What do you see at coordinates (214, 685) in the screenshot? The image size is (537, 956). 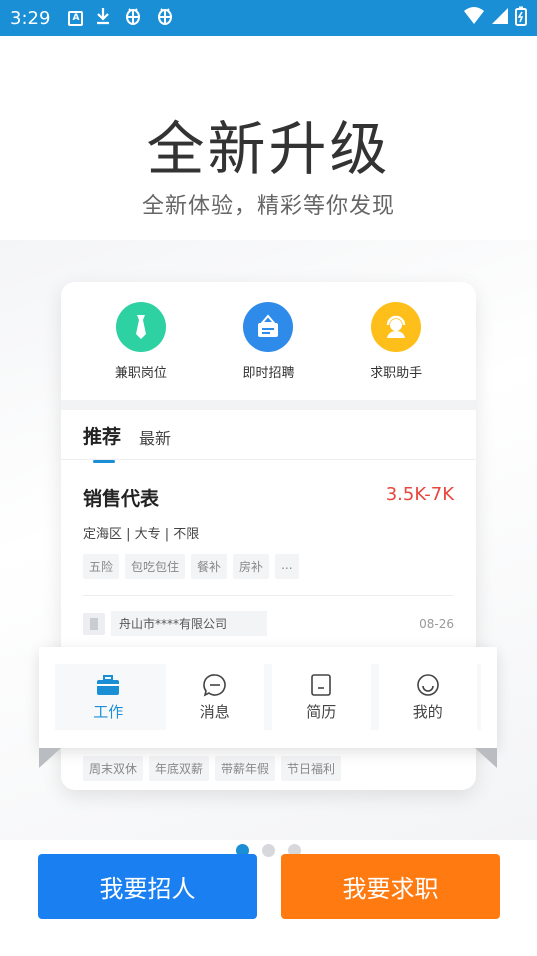 I see `chat-icon` at bounding box center [214, 685].